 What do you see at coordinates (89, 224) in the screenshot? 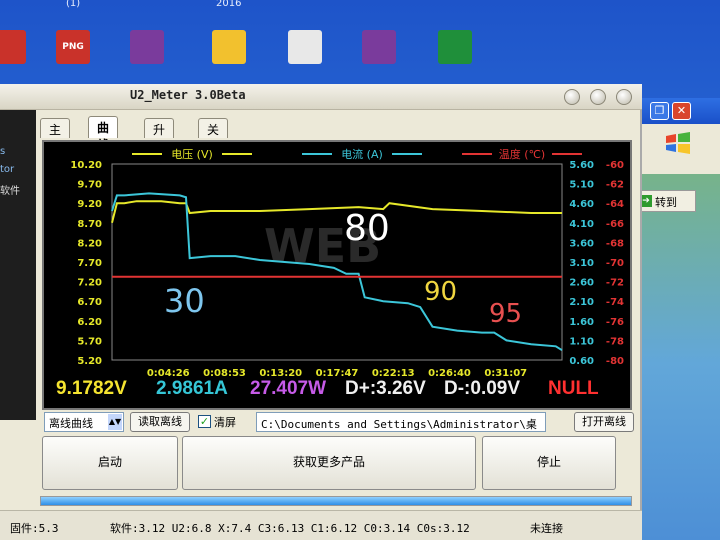
I see `y-left-tick-label: 8.70` at bounding box center [89, 224].